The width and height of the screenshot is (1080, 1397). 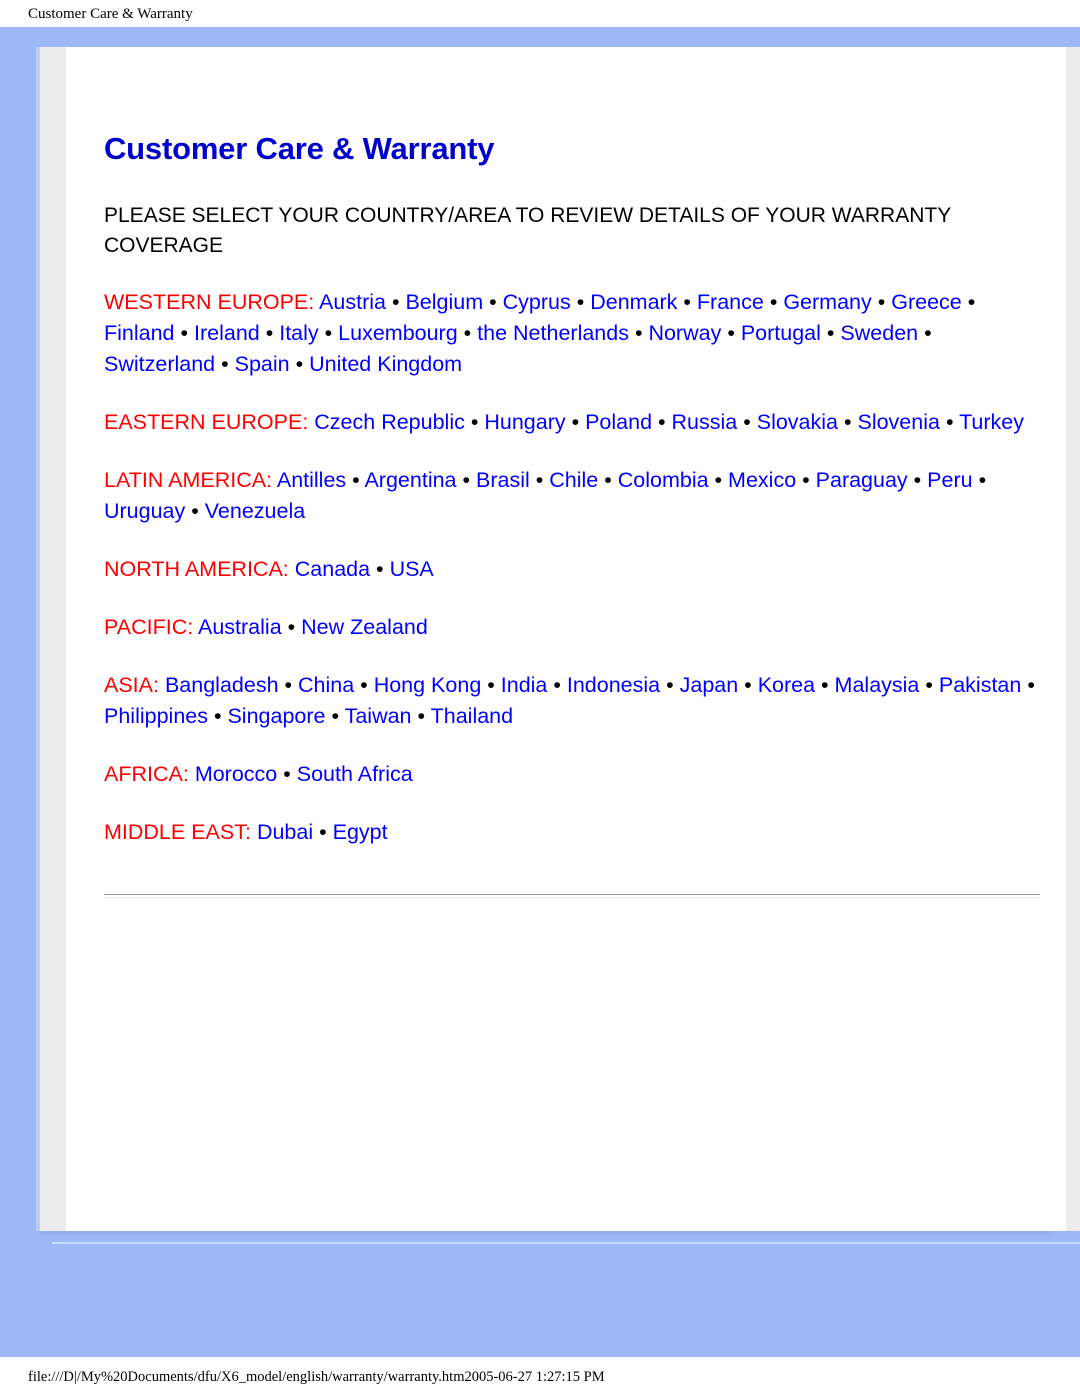 I want to click on country-link: Egypt, so click(x=360, y=832).